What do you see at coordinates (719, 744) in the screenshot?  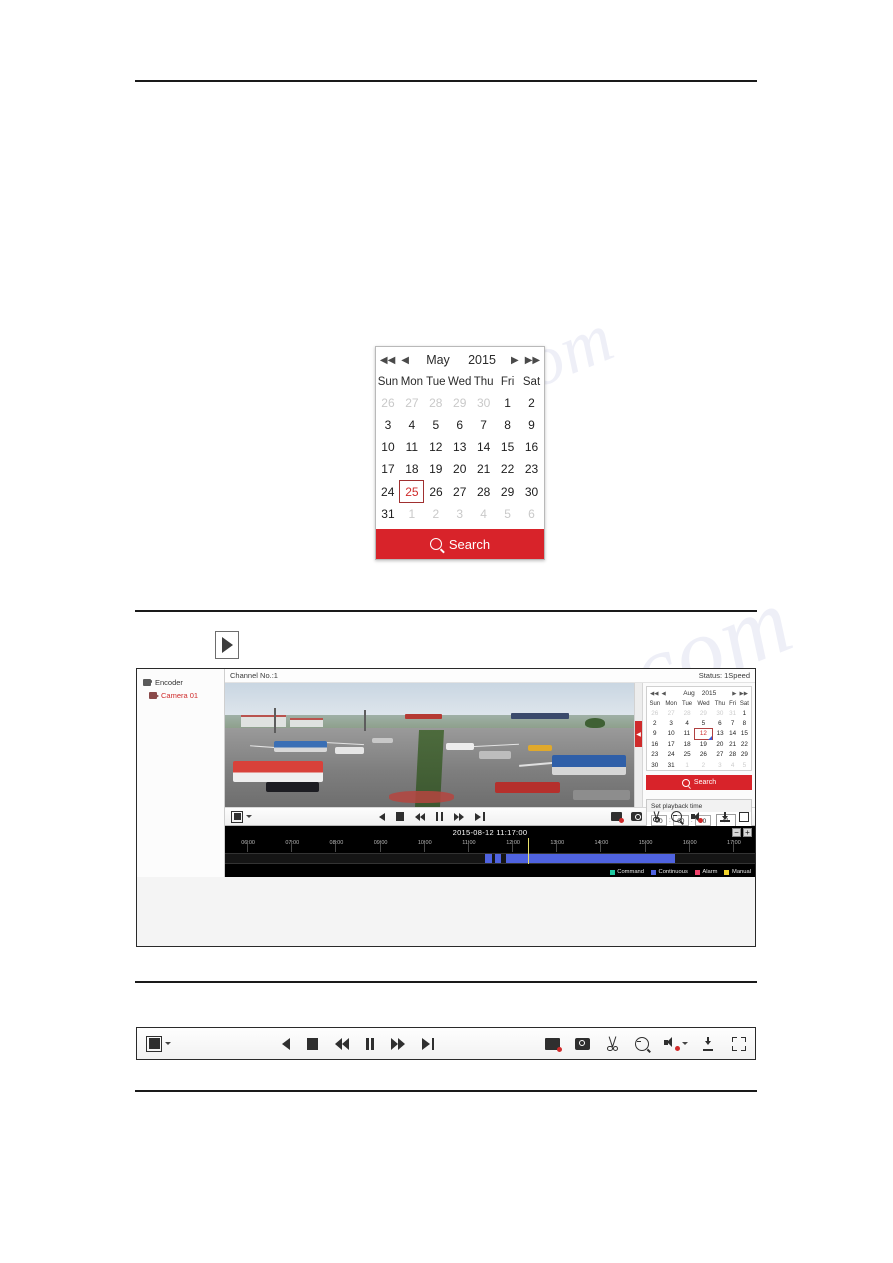 I see `calendar-day: 20` at bounding box center [719, 744].